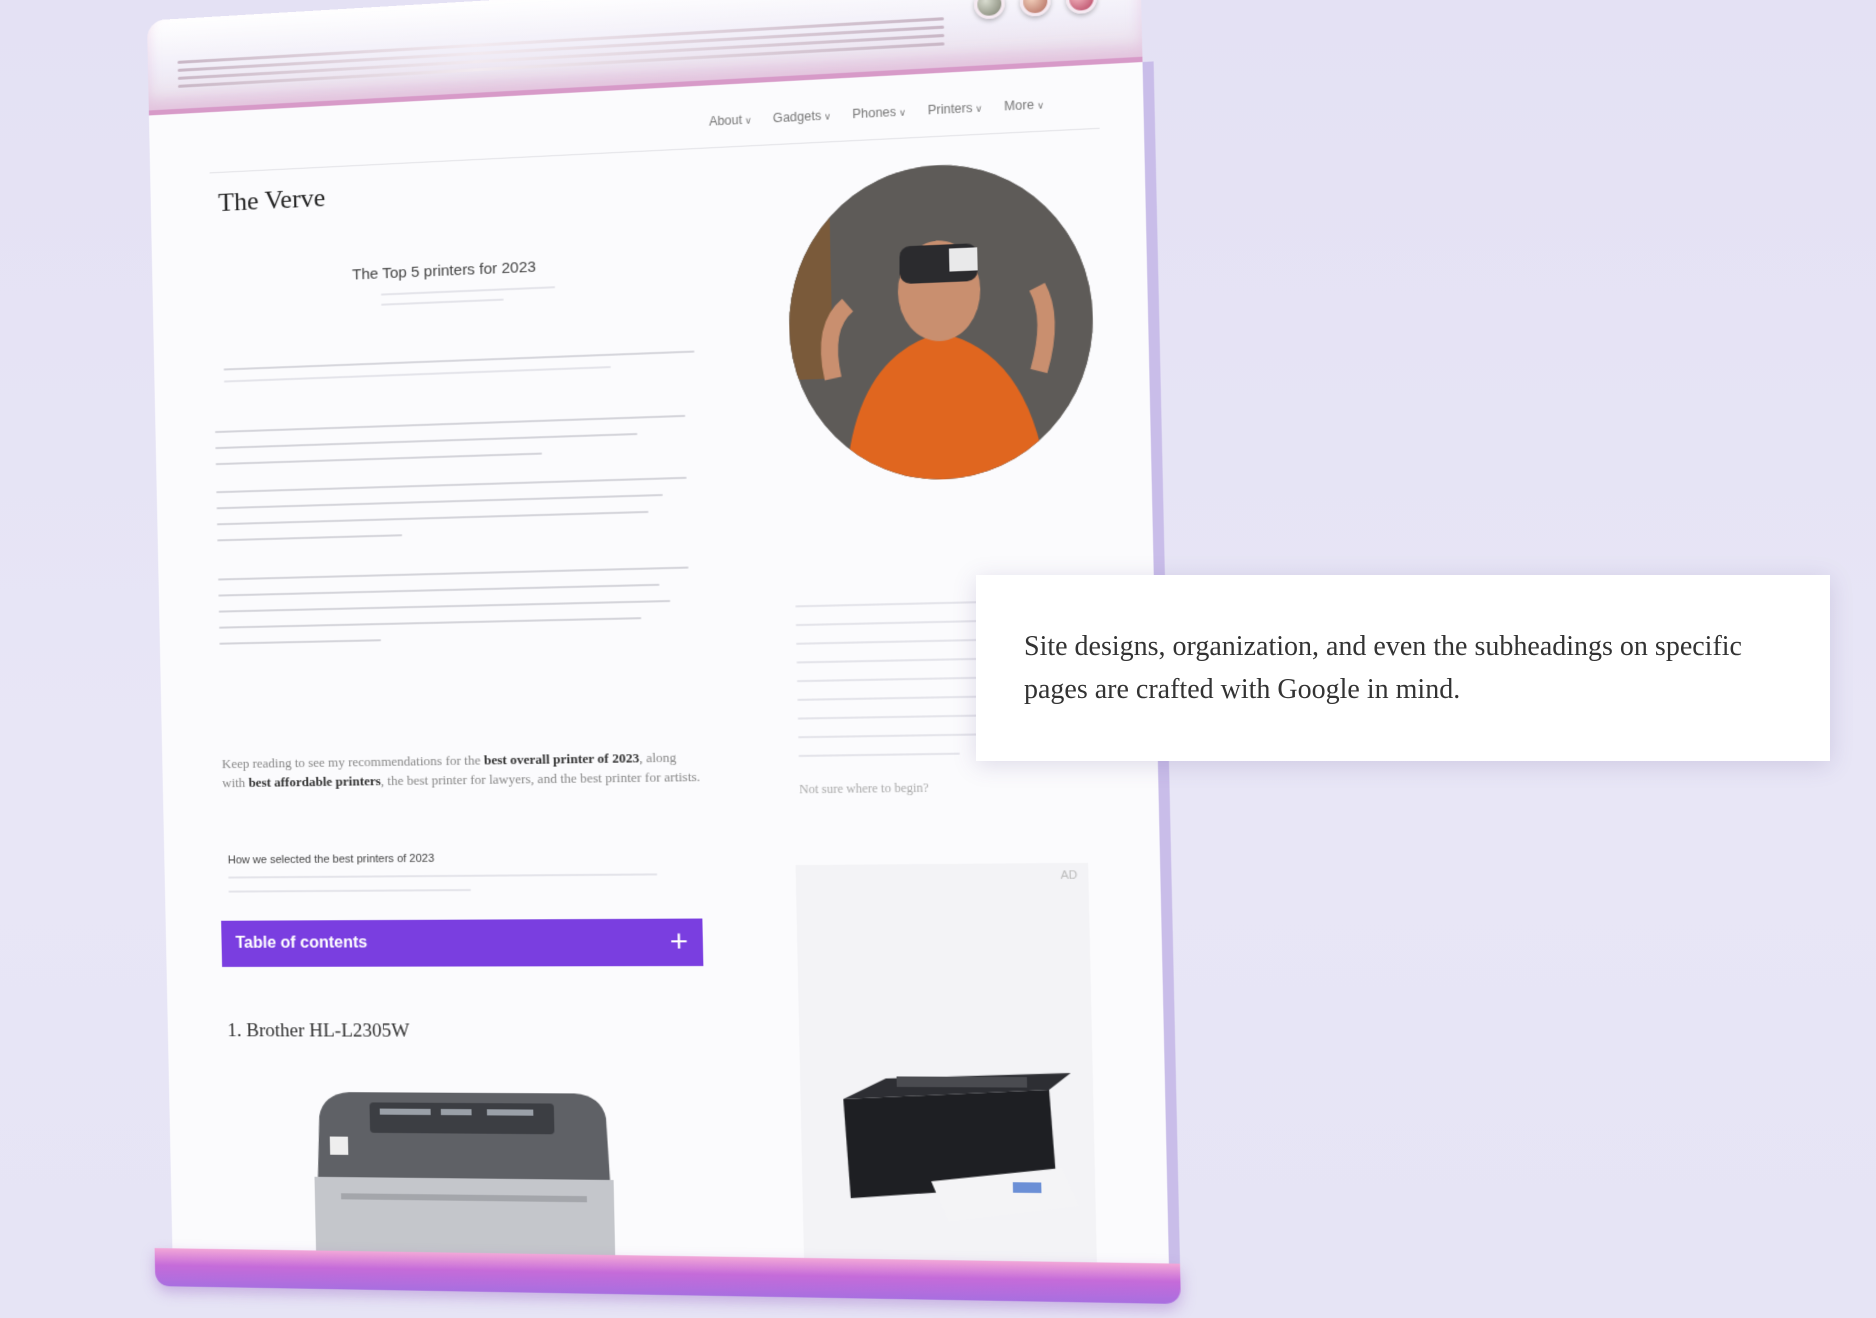 This screenshot has width=1876, height=1318. I want to click on printer-image, so click(464, 1177).